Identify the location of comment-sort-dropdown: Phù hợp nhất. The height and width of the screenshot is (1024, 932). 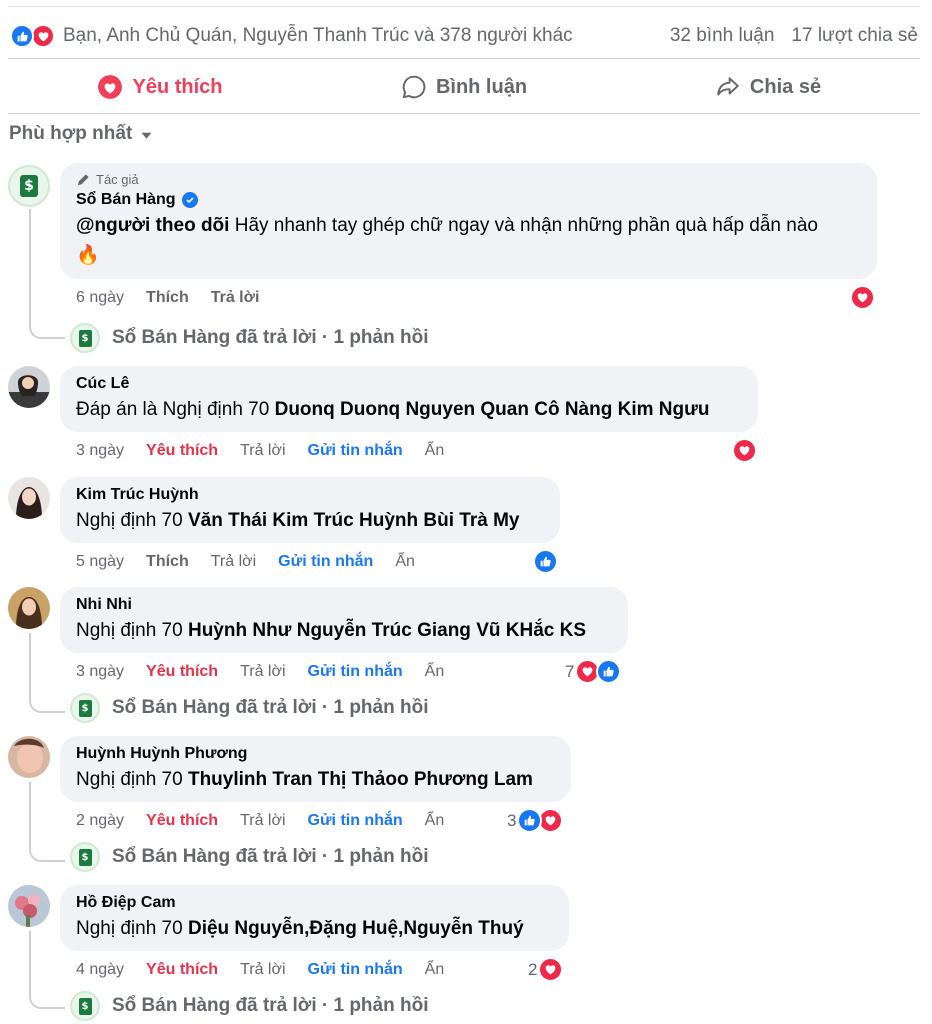
(81, 134).